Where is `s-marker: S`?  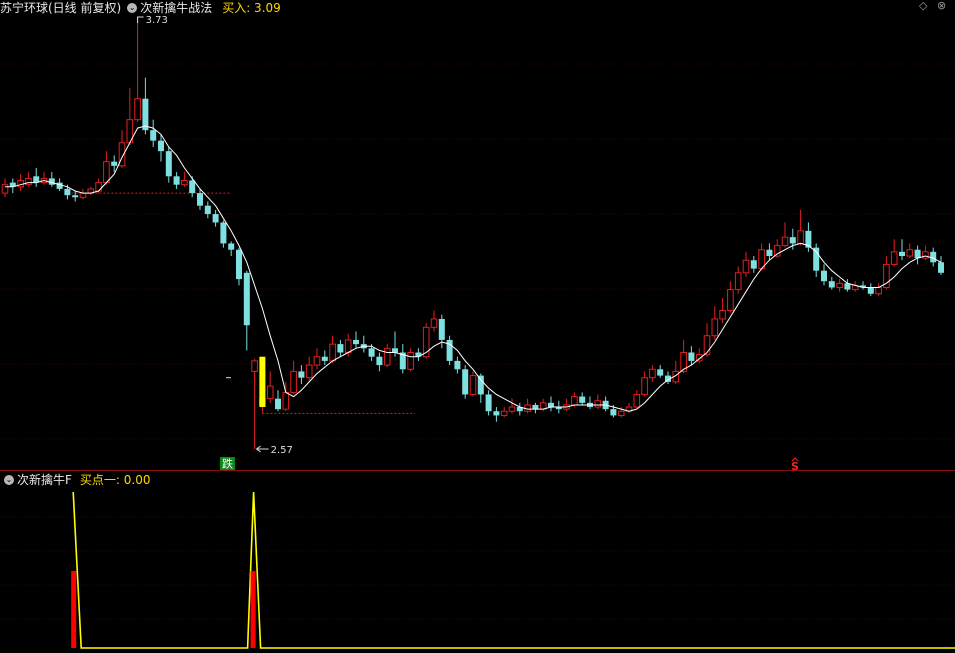 s-marker: S is located at coordinates (795, 466).